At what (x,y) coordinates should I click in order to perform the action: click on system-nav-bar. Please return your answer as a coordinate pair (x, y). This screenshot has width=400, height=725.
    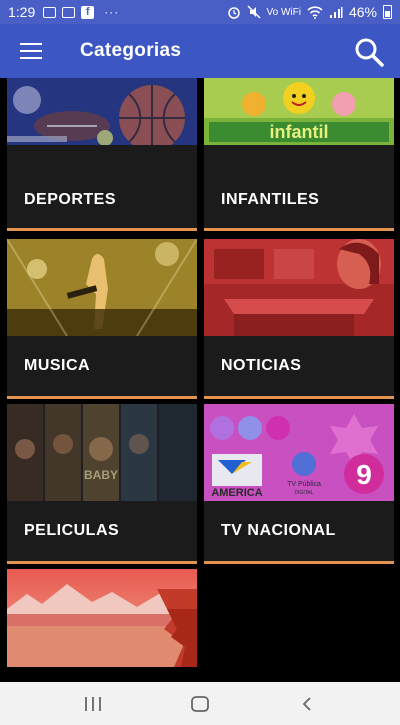
    Looking at the image, I should click on (200, 703).